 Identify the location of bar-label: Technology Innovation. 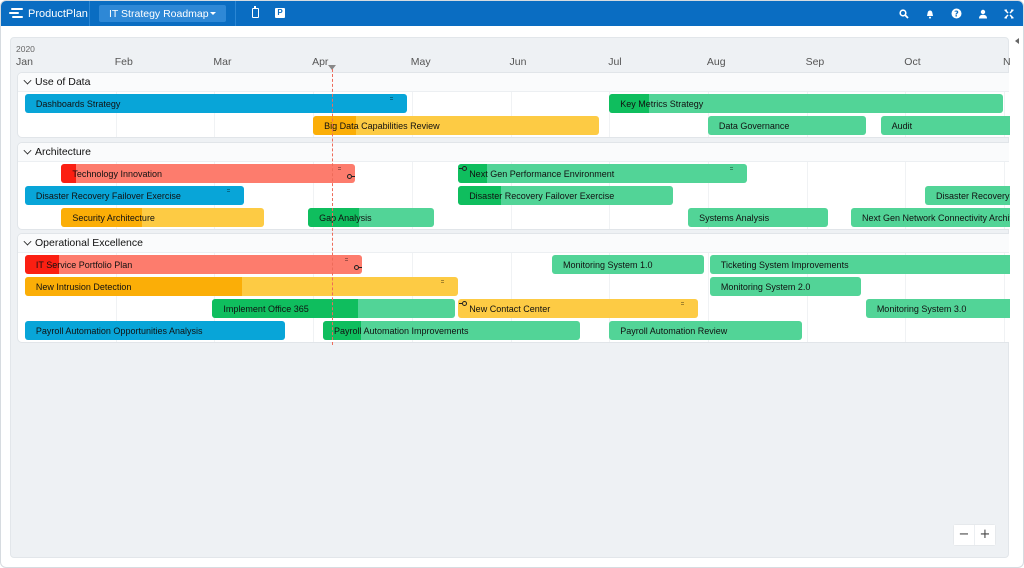
(117, 173).